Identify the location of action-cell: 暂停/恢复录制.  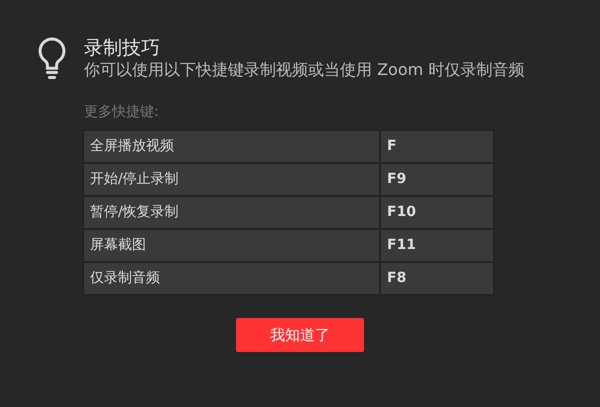
(231, 212).